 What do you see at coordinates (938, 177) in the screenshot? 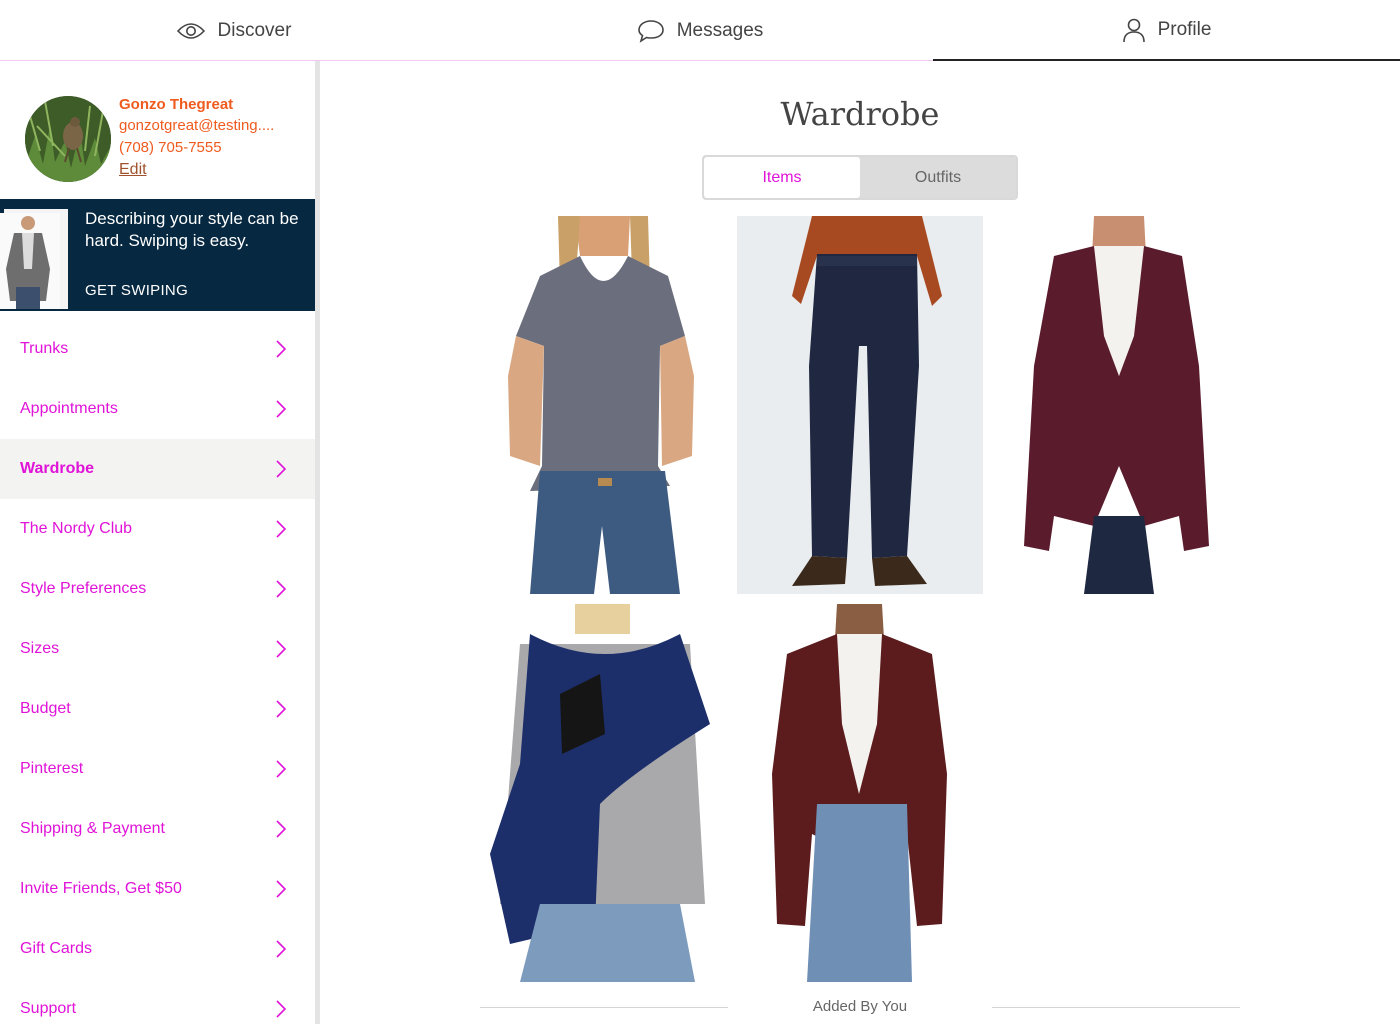
I see `tab-outfits: Outfits` at bounding box center [938, 177].